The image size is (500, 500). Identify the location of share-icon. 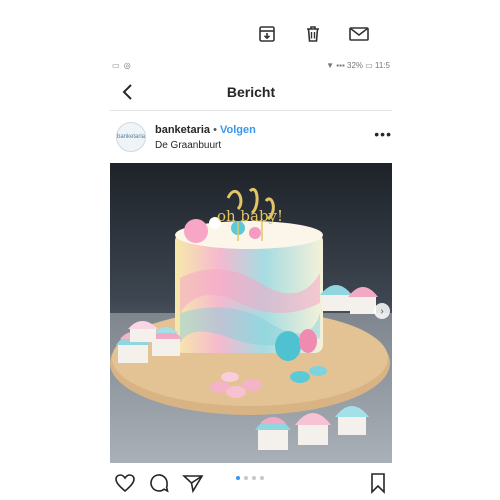
(192, 483).